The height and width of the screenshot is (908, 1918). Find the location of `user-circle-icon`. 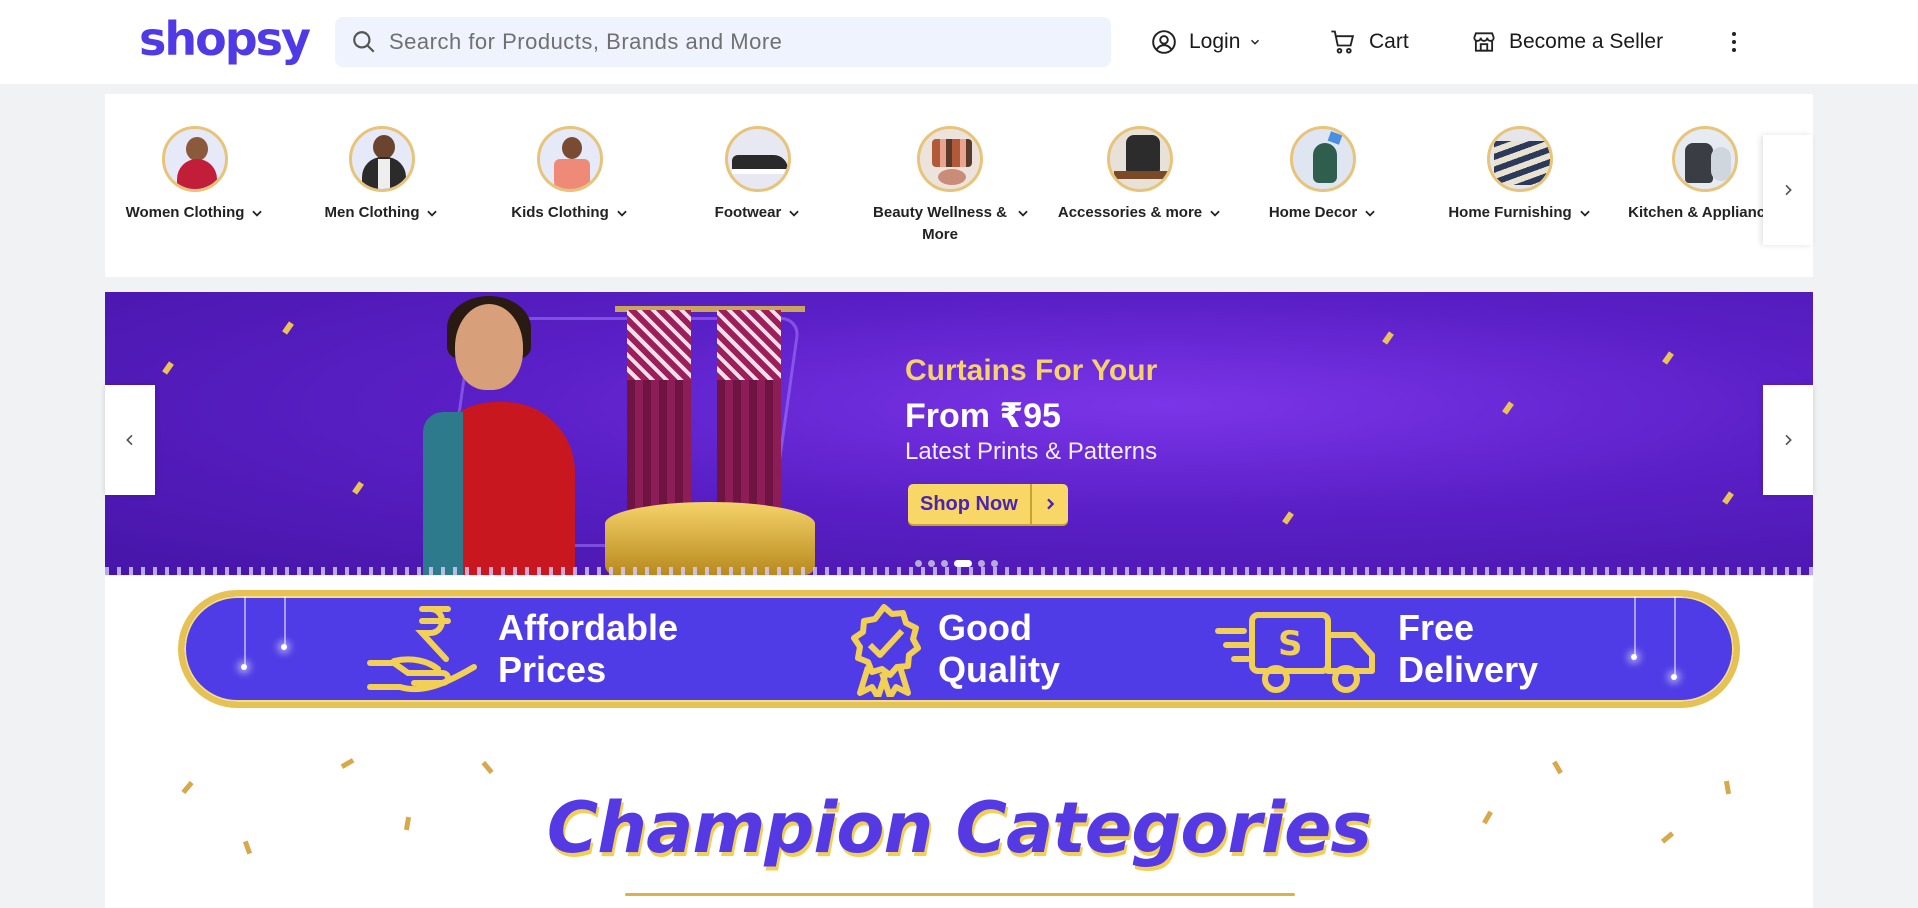

user-circle-icon is located at coordinates (1164, 42).